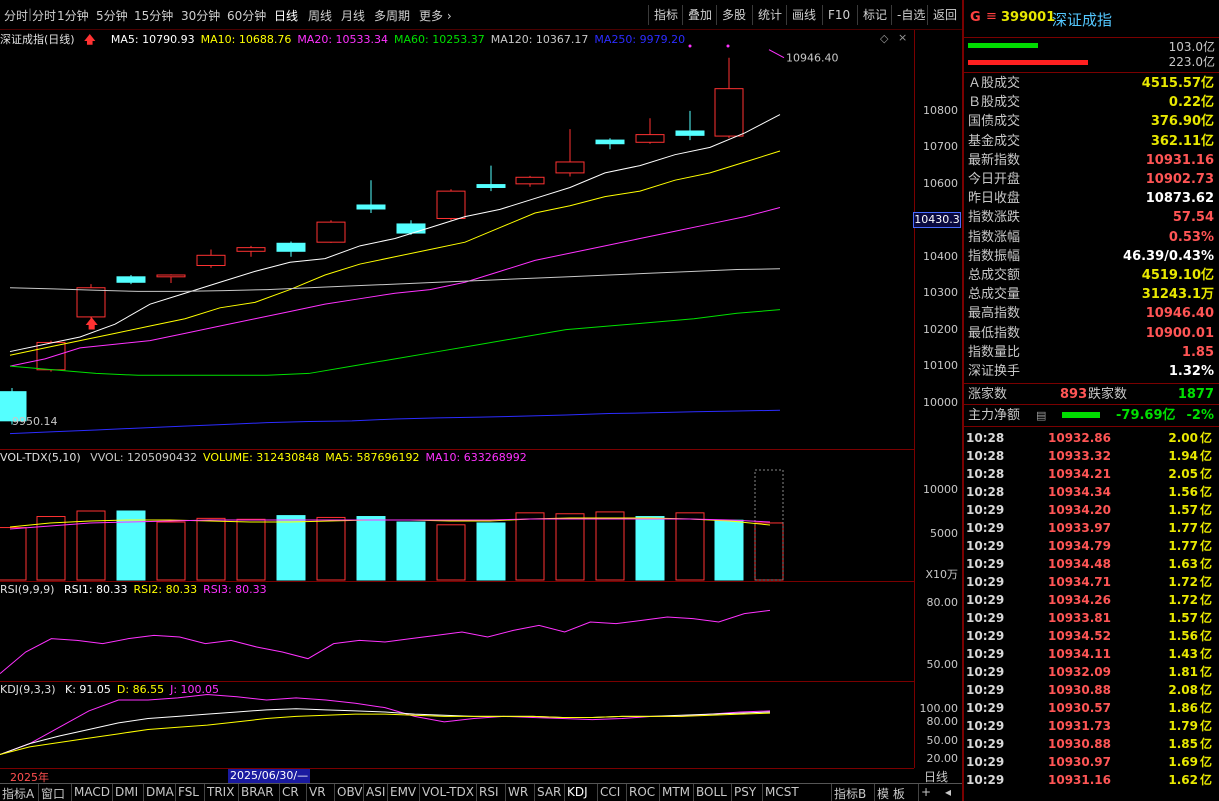 This screenshot has height=801, width=1219. What do you see at coordinates (112, 15) in the screenshot?
I see `period-5min: 5分钟` at bounding box center [112, 15].